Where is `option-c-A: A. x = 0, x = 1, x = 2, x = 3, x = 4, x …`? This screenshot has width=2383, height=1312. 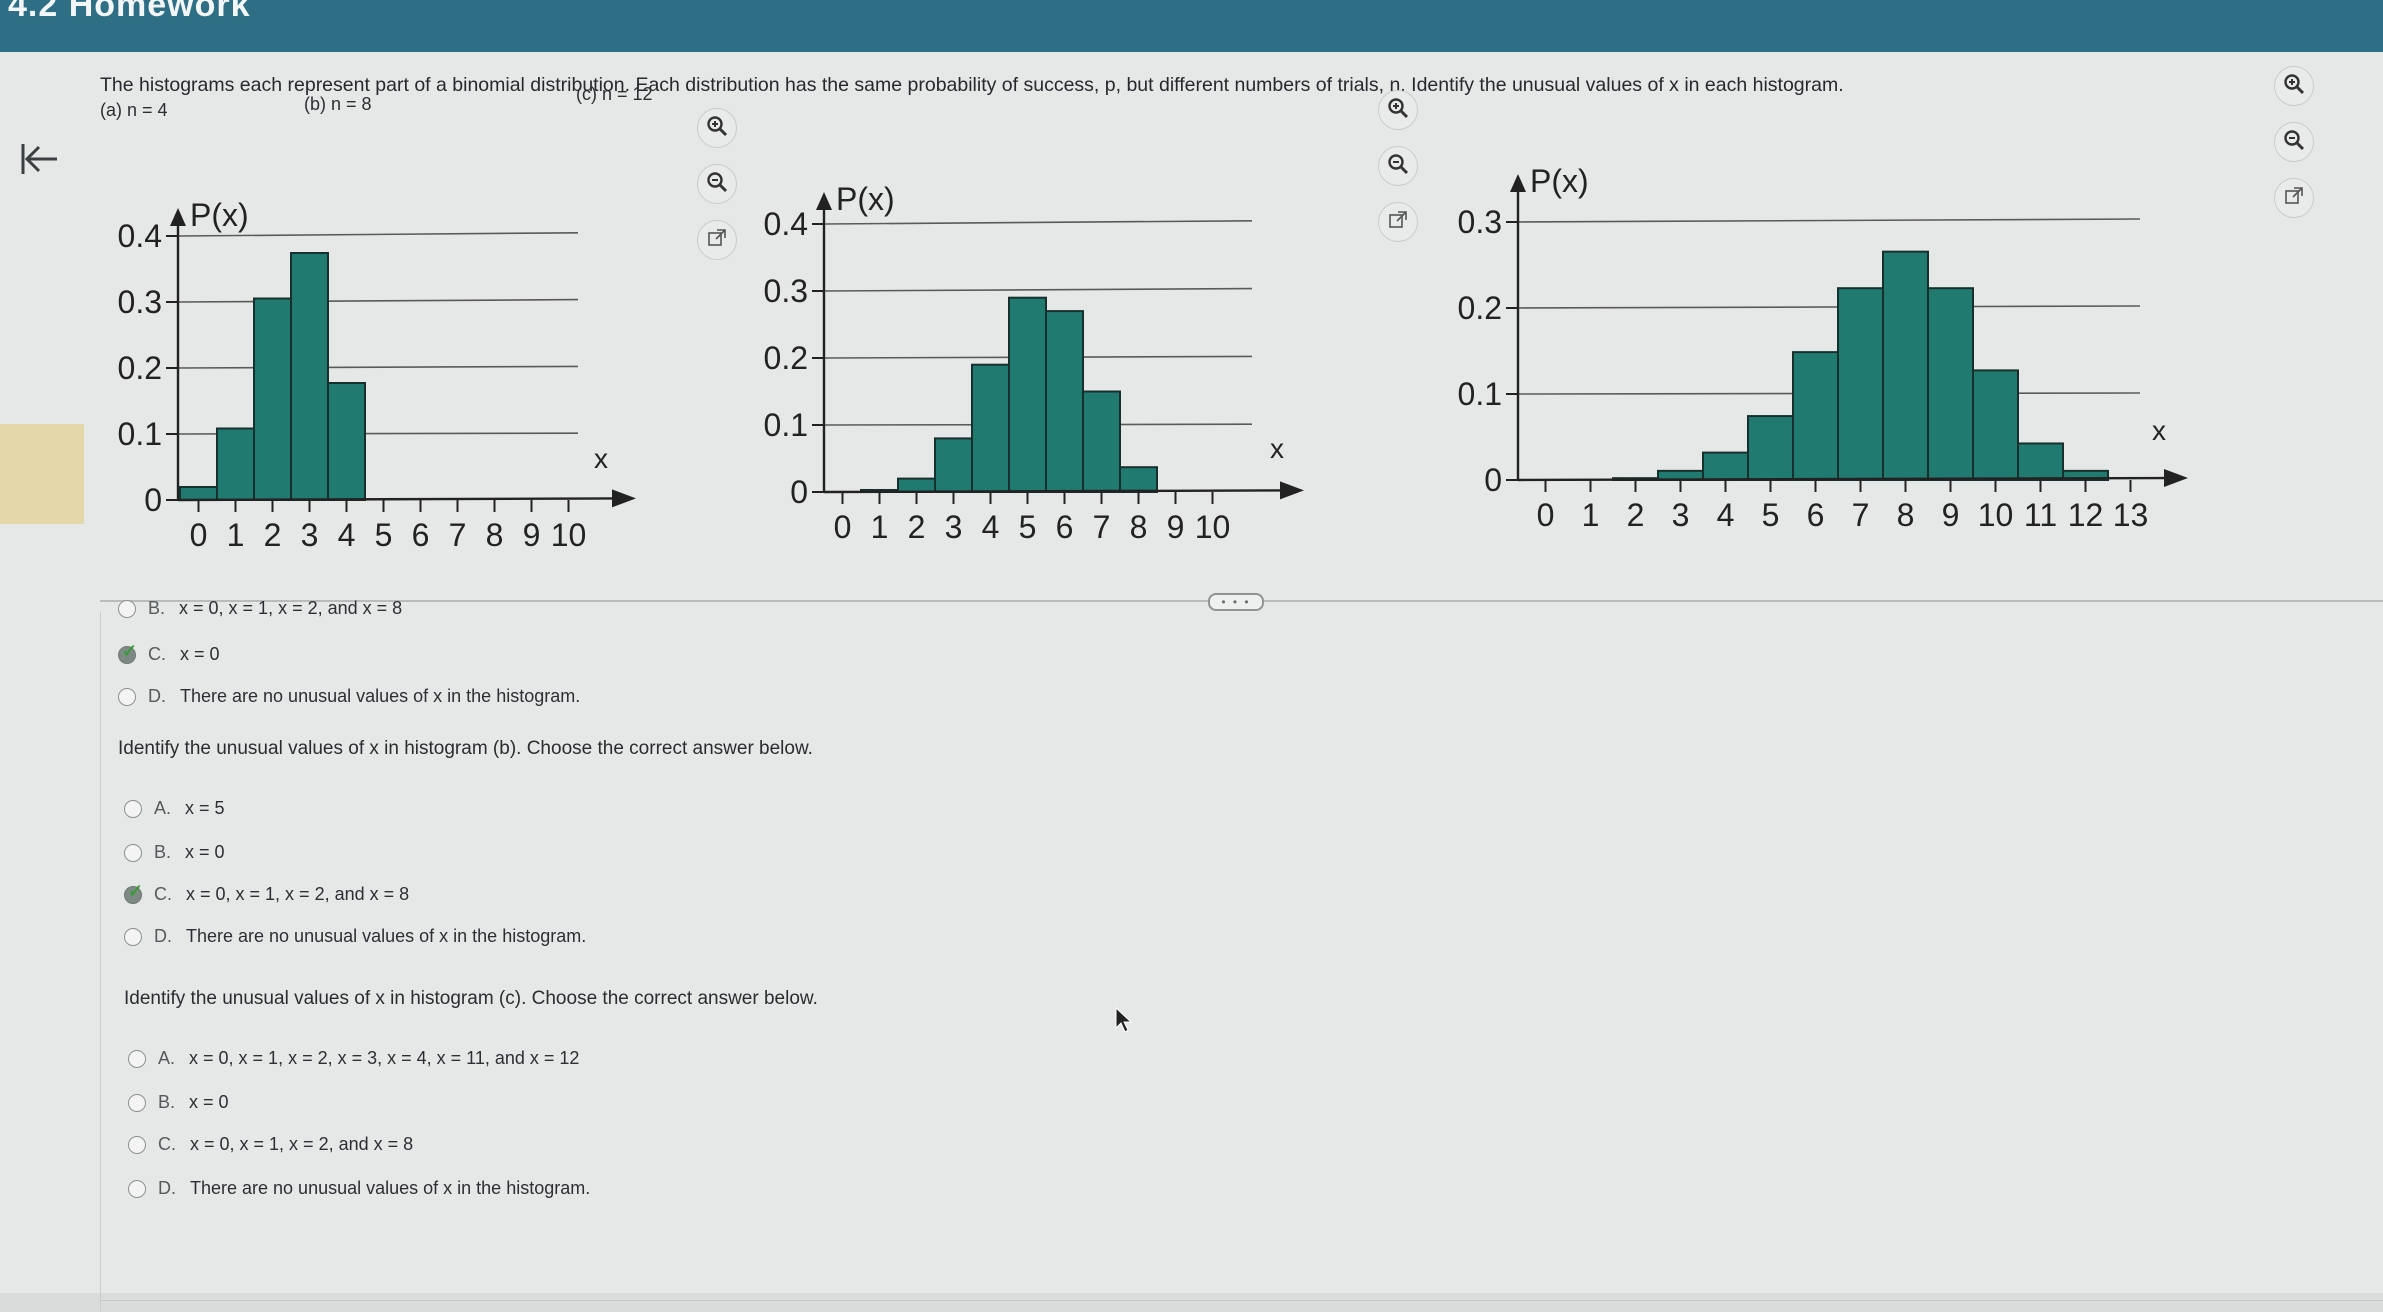
option-c-A: A. x = 0, x = 1, x = 2, x = 3, x = 4, x … is located at coordinates (353, 1058).